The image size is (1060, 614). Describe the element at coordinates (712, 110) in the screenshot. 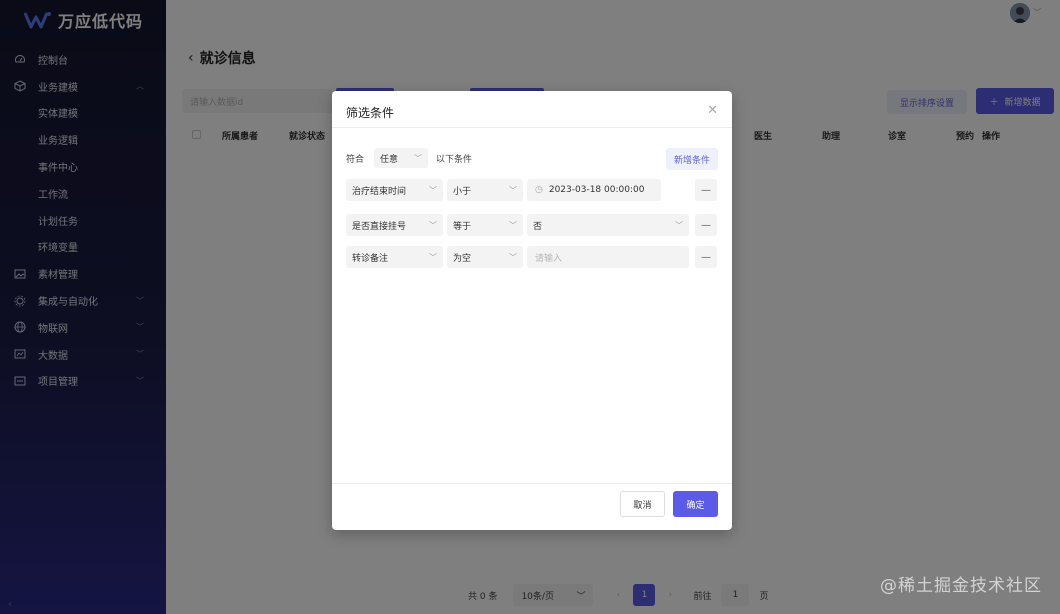

I see `close-icon: ✕` at that location.